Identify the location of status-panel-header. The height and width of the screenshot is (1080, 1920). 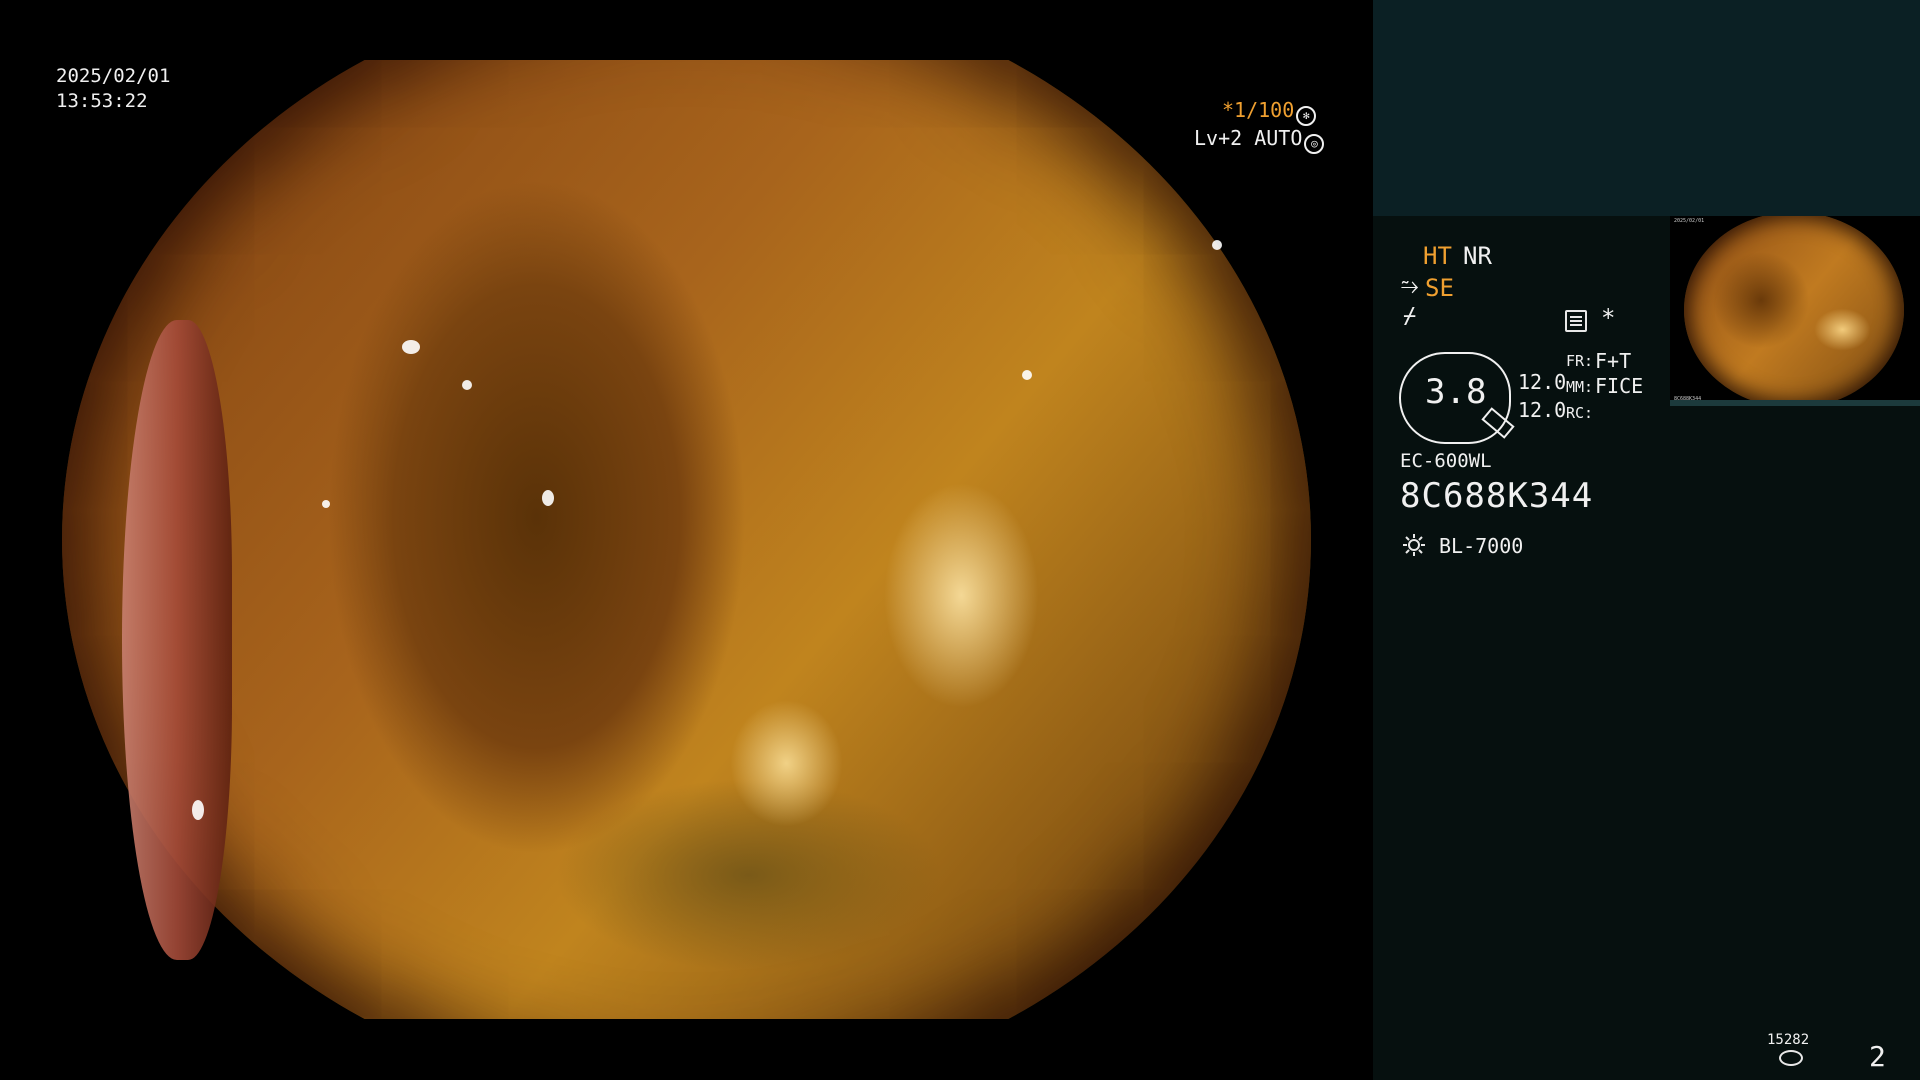
(1646, 108).